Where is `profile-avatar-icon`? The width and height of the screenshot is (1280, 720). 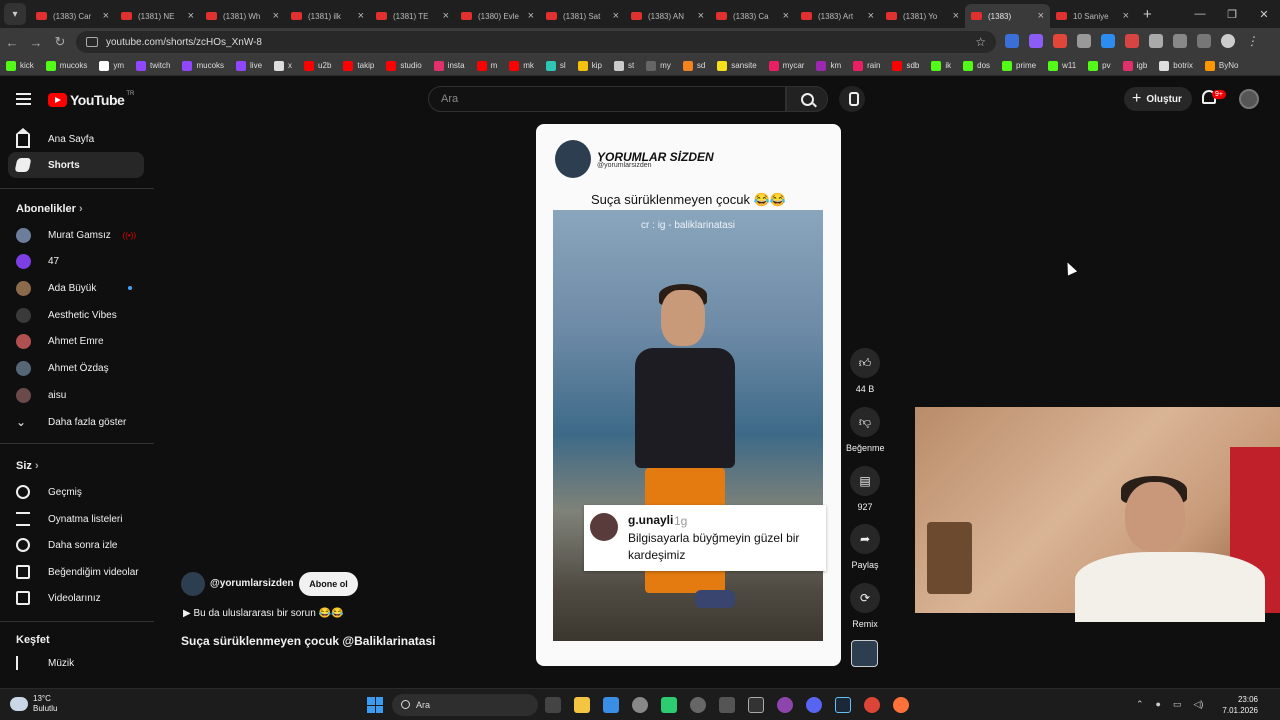 profile-avatar-icon is located at coordinates (1228, 41).